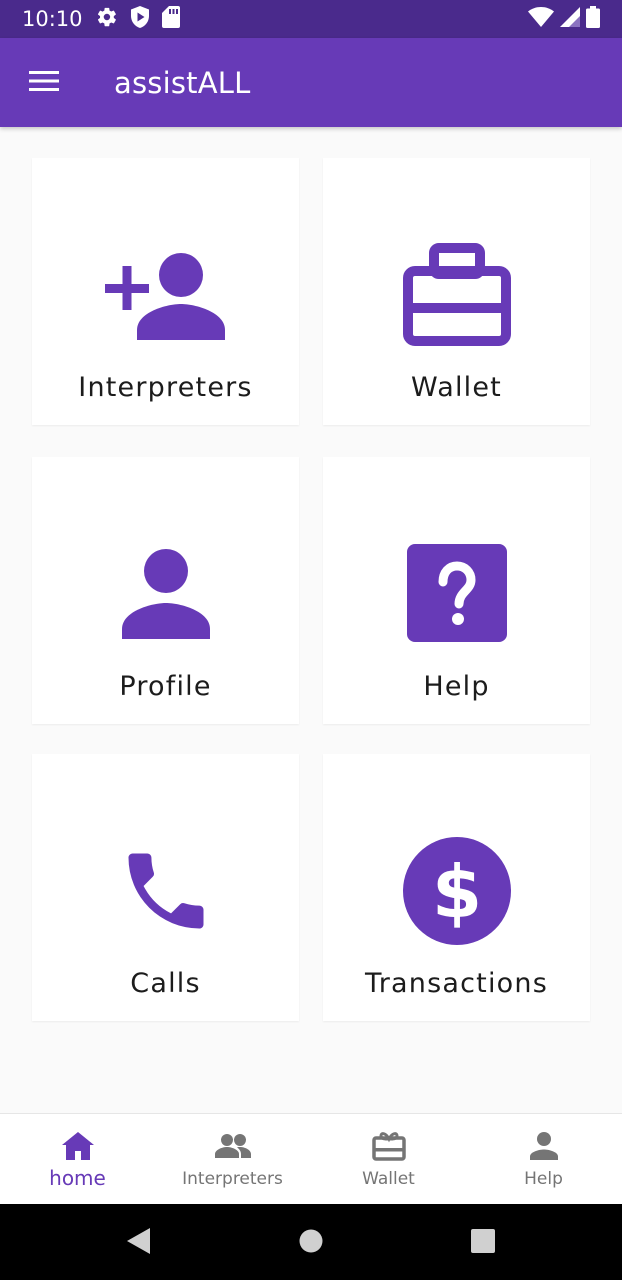  I want to click on nav-label: Help, so click(543, 1179).